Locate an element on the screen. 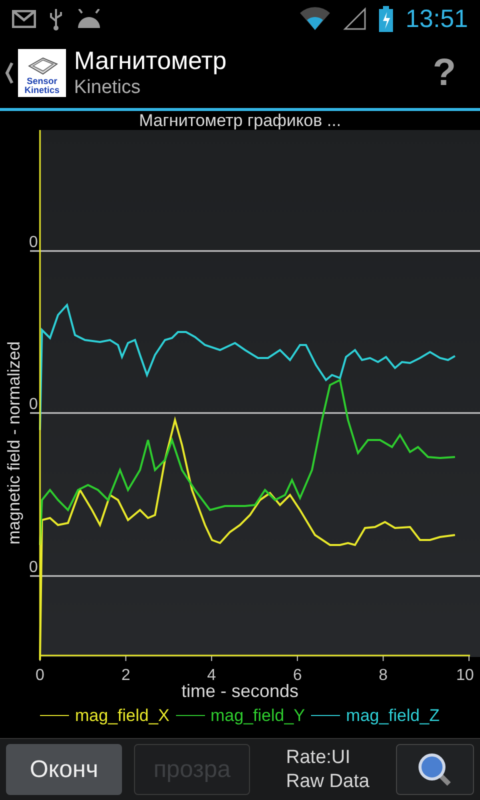 This screenshot has height=800, width=480. app-subtitle: Kinetics is located at coordinates (108, 88).